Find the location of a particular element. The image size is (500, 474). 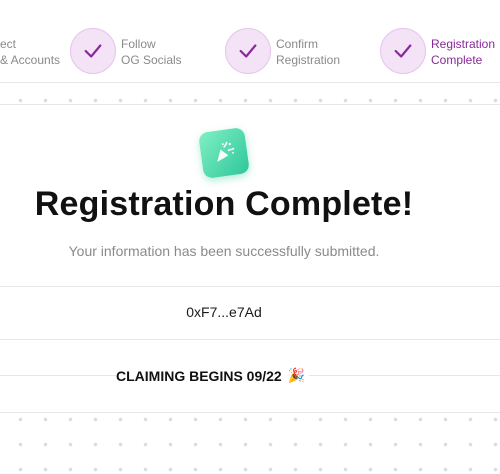

step-follow-socials-checkmark is located at coordinates (93, 51).